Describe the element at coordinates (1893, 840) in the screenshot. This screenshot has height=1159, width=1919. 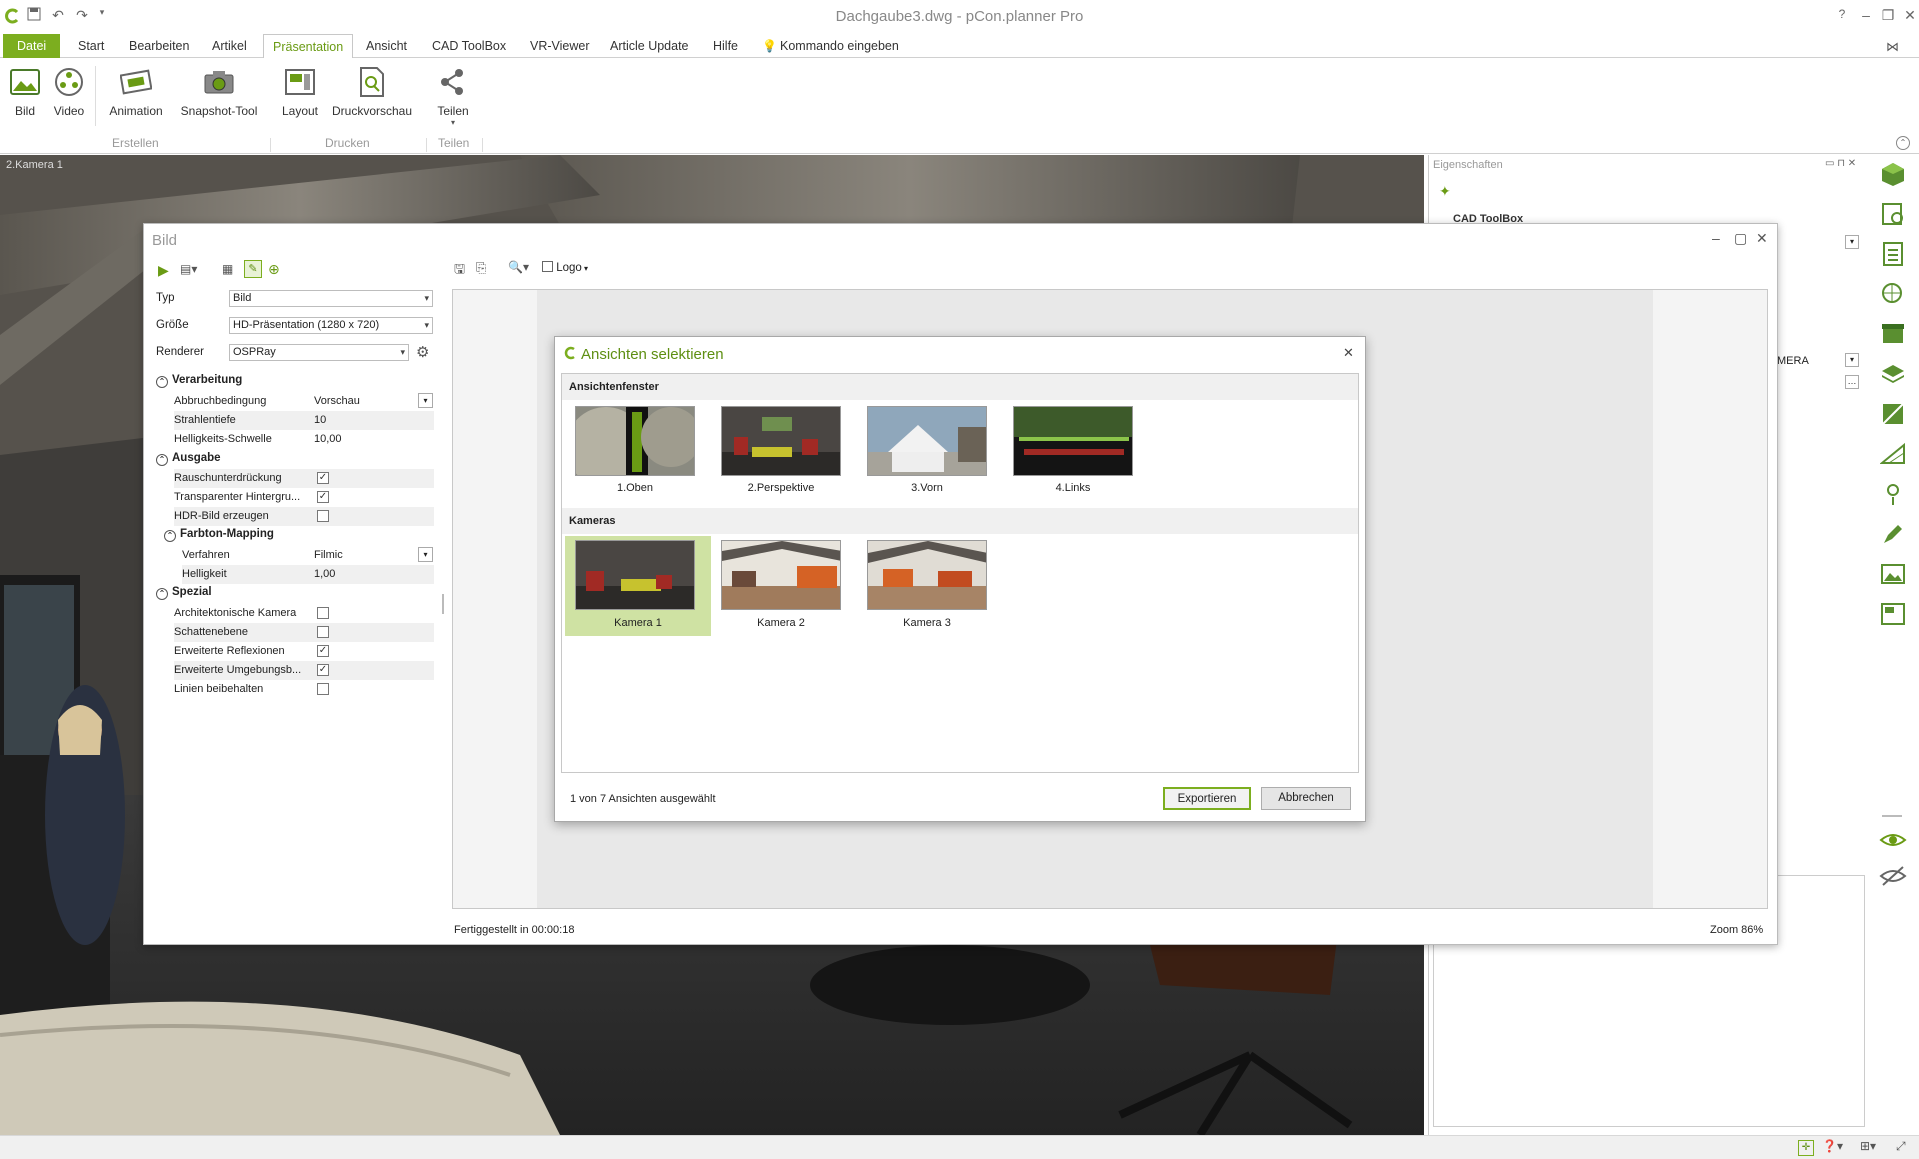
I see `eye-icon` at that location.